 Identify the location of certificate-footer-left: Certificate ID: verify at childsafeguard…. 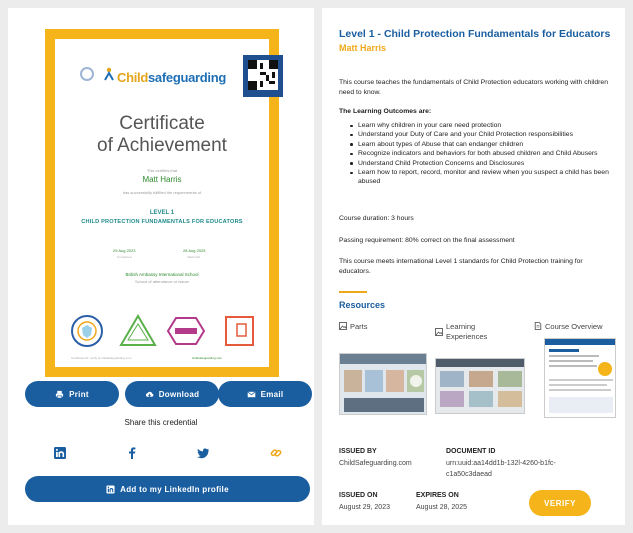
(101, 358).